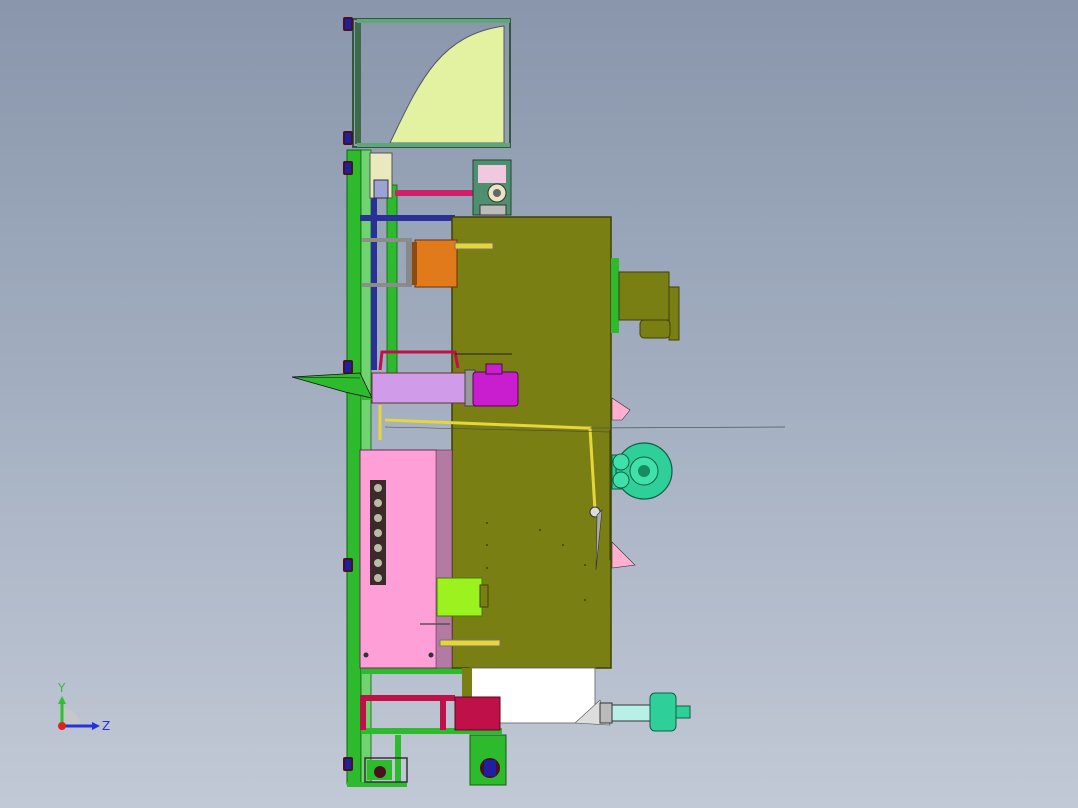 The height and width of the screenshot is (808, 1078). I want to click on z-axis-label: Z, so click(106, 726).